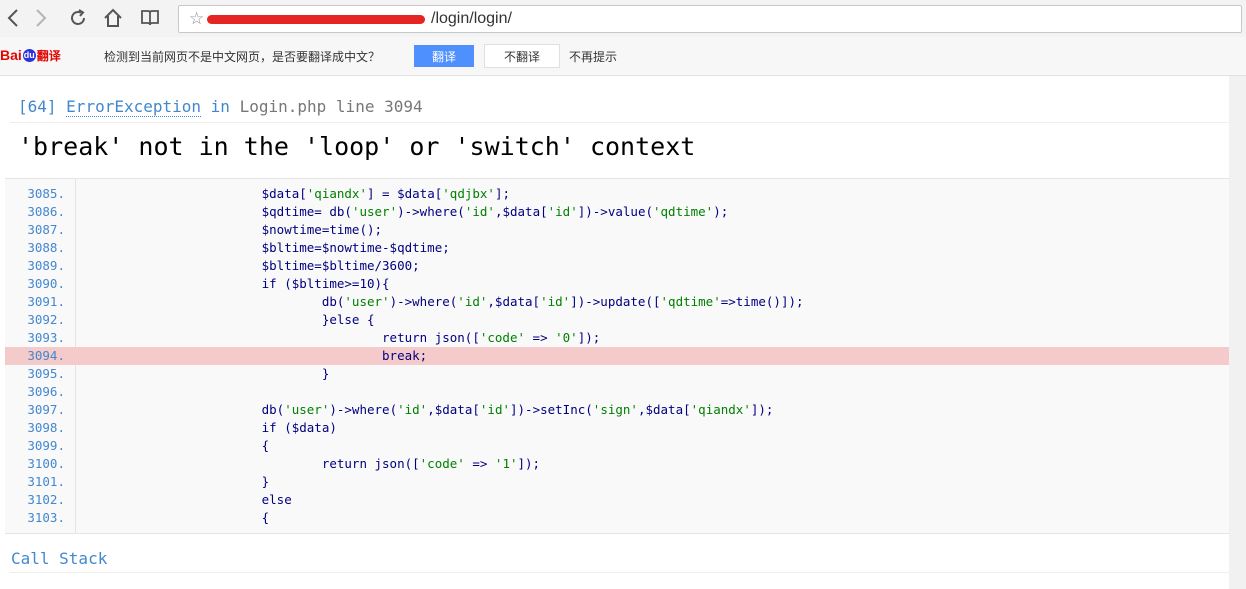  I want to click on exception-line: 3094, so click(403, 106).